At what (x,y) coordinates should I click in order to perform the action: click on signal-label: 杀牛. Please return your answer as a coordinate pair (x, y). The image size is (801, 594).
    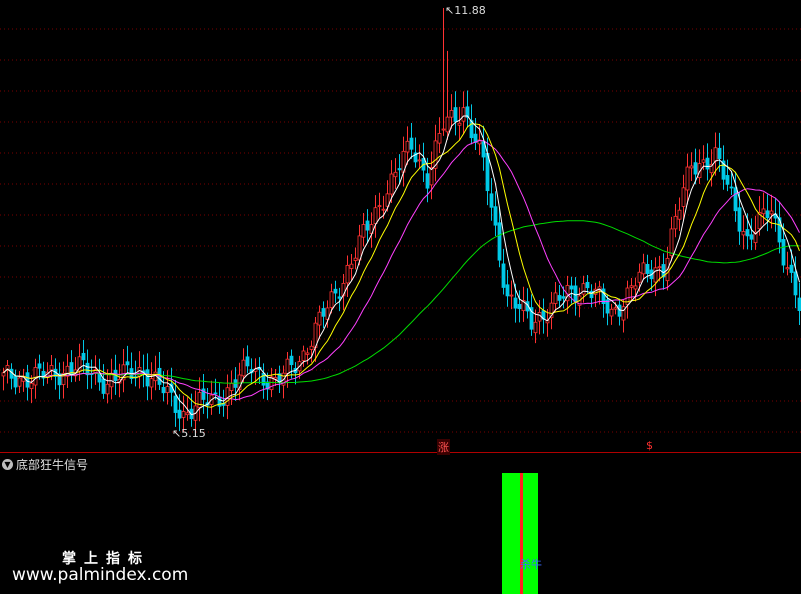
    Looking at the image, I should click on (531, 564).